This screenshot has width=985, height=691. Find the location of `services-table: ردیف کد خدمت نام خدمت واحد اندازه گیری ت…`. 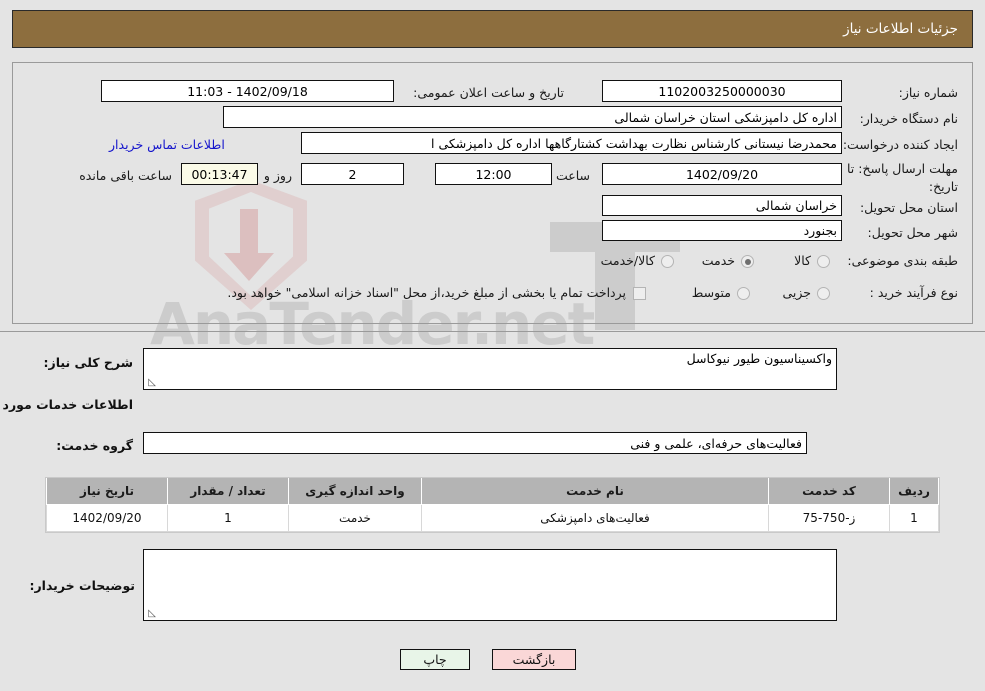

services-table: ردیف کد خدمت نام خدمت واحد اندازه گیری ت… is located at coordinates (492, 505).